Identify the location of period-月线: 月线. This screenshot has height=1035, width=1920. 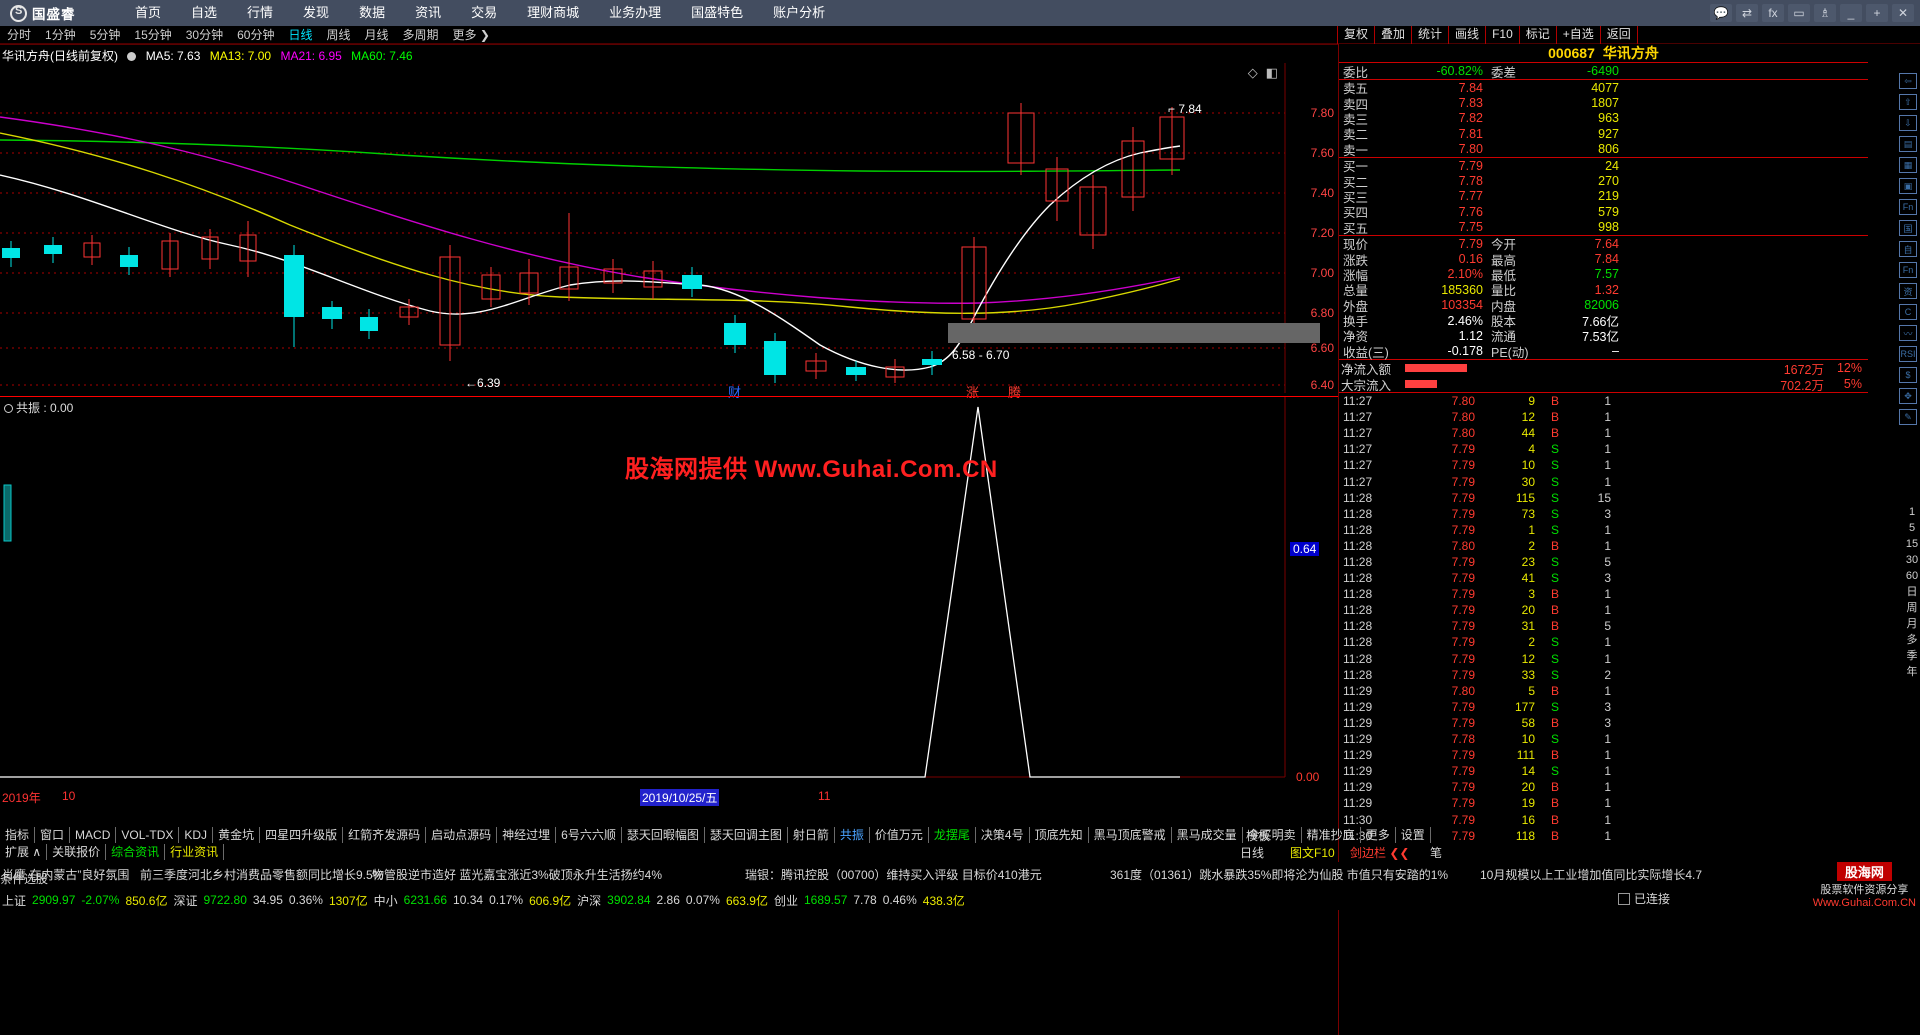
(377, 35).